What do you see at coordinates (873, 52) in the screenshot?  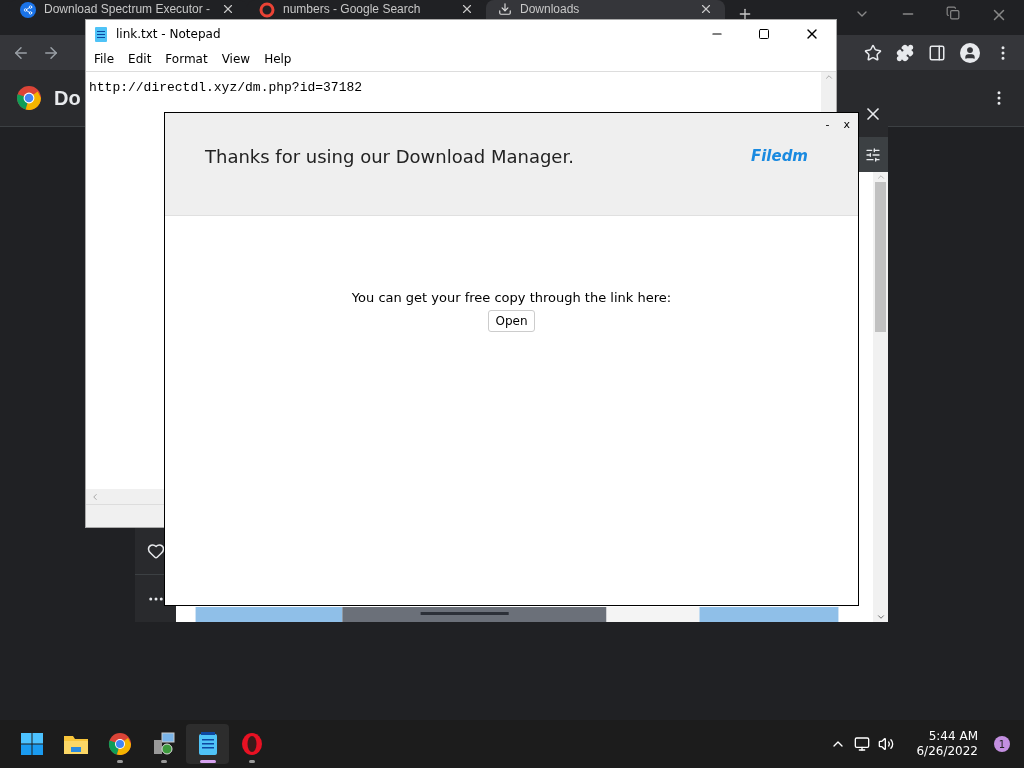 I see `bookmark-star-icon` at bounding box center [873, 52].